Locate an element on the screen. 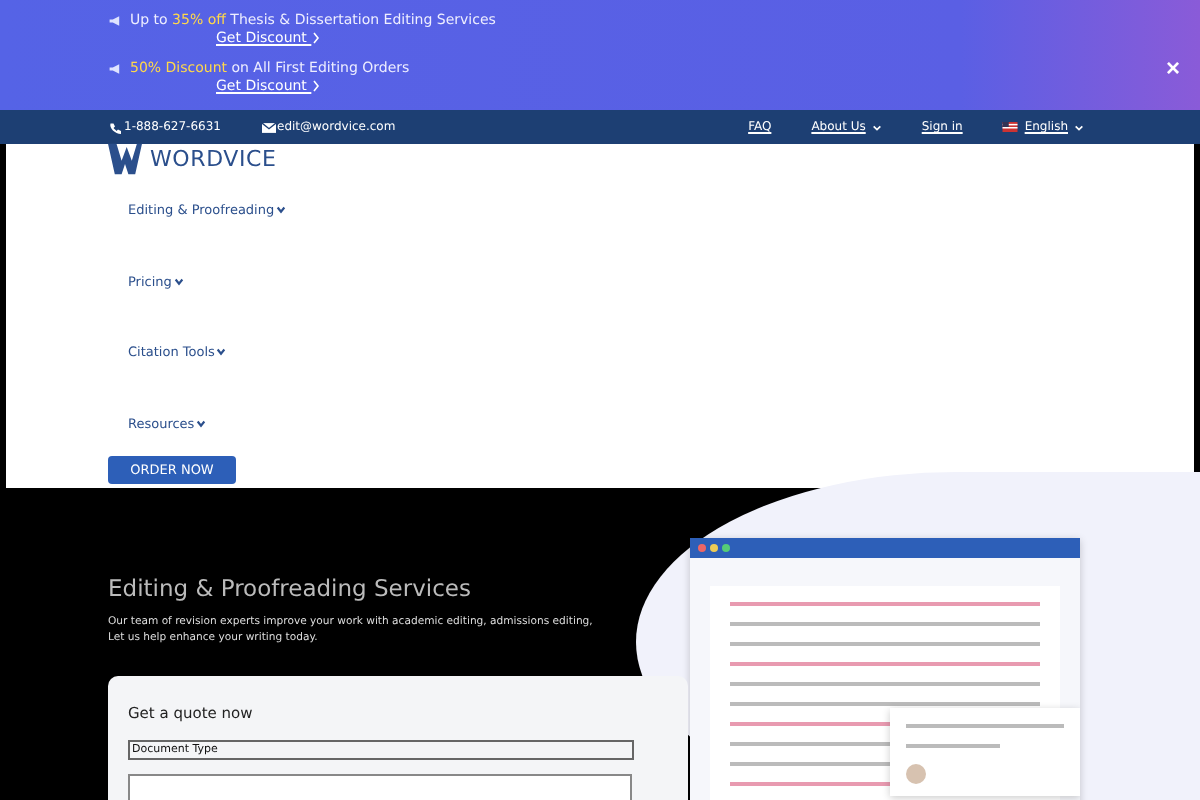 The width and height of the screenshot is (1200, 800). logo-text: WORDVICE is located at coordinates (213, 158).